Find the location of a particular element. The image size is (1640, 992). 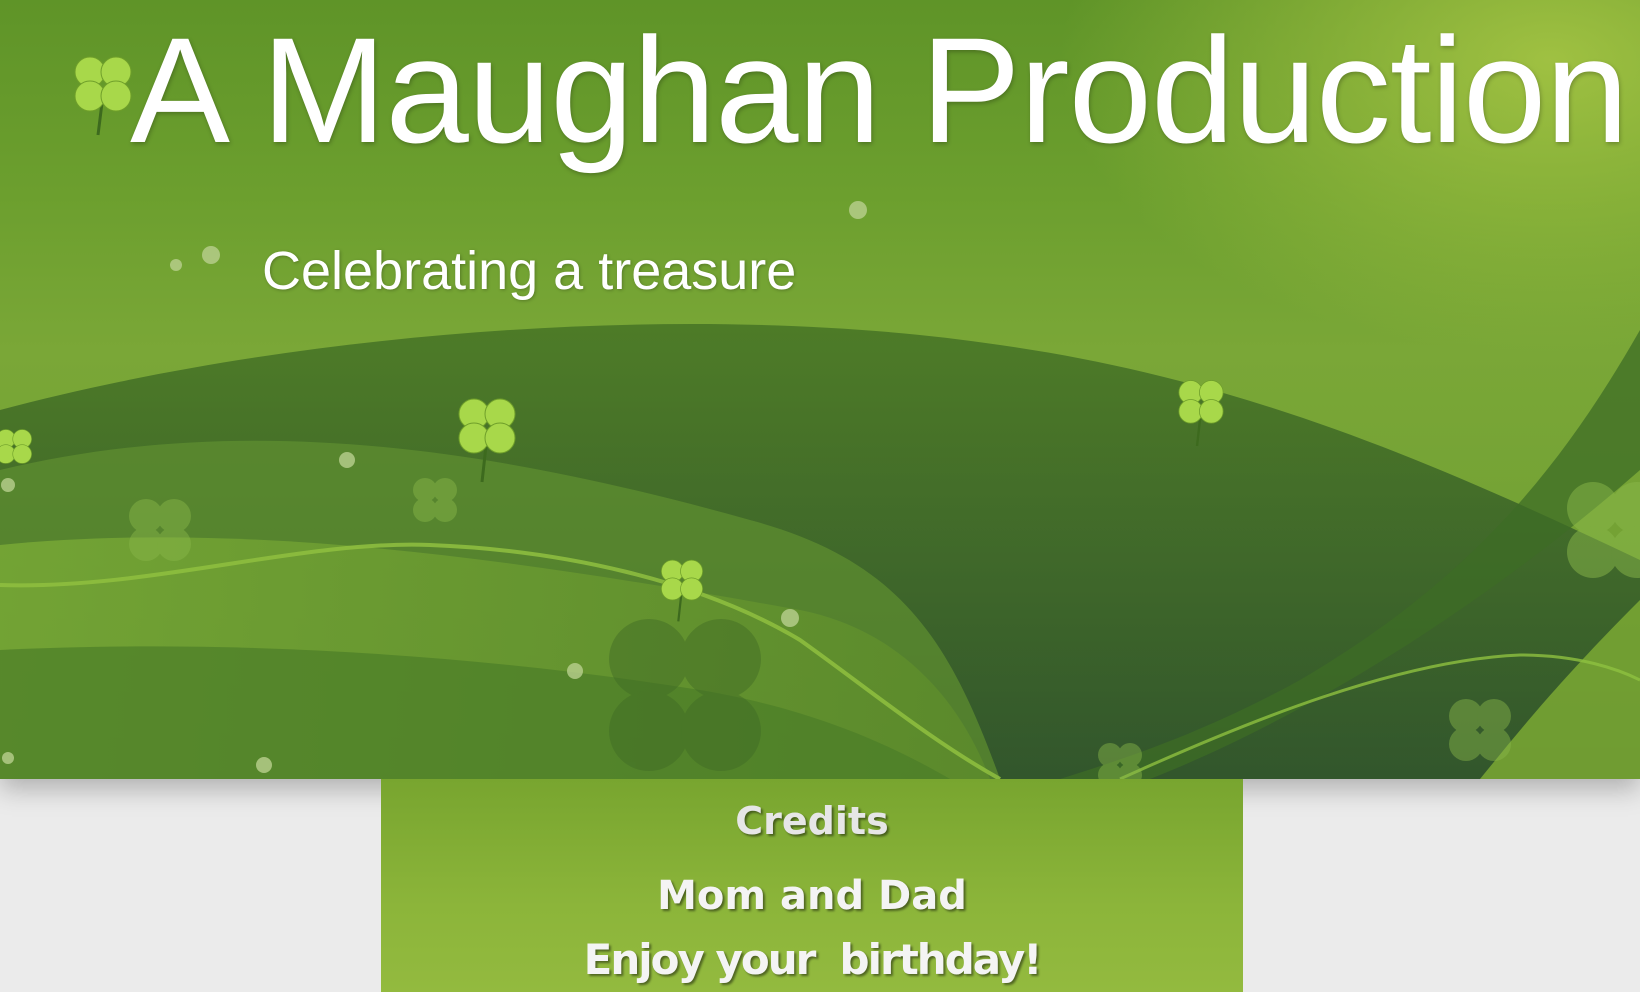

credits-message: Enjoy your birthday! is located at coordinates (813, 959).